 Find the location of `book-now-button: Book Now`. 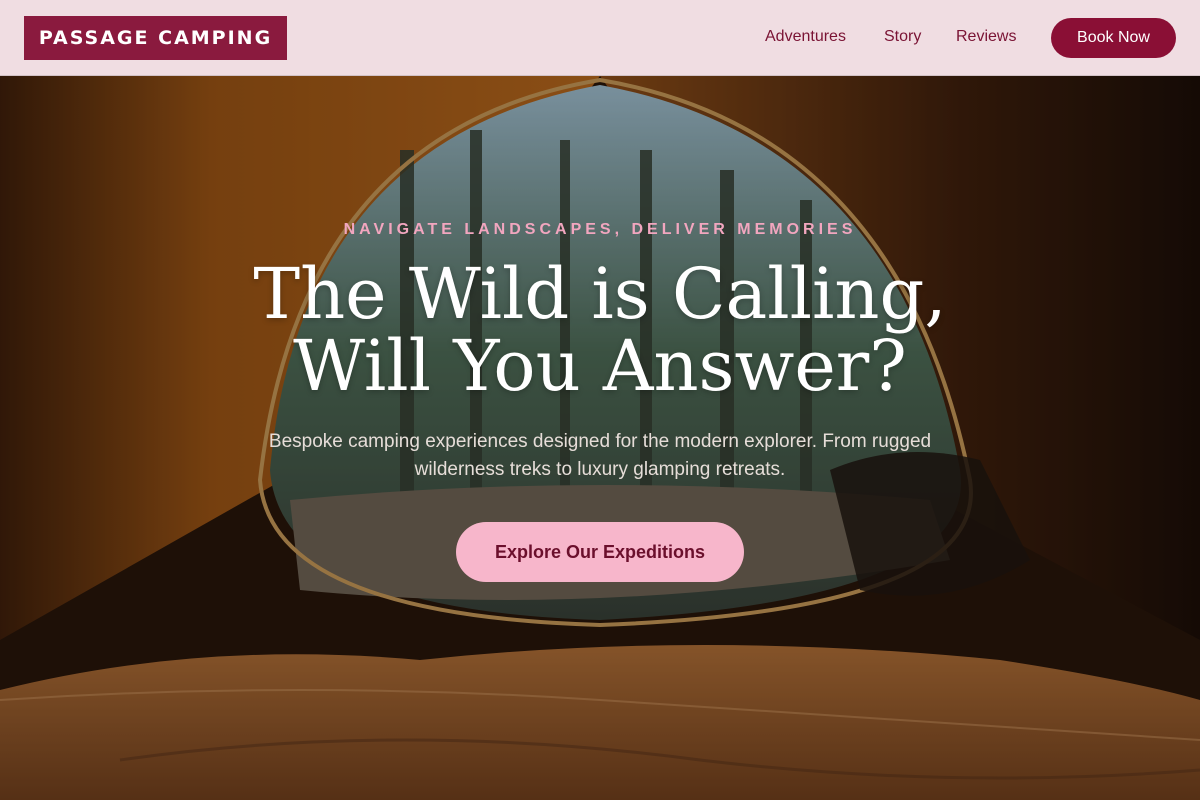

book-now-button: Book Now is located at coordinates (1113, 38).